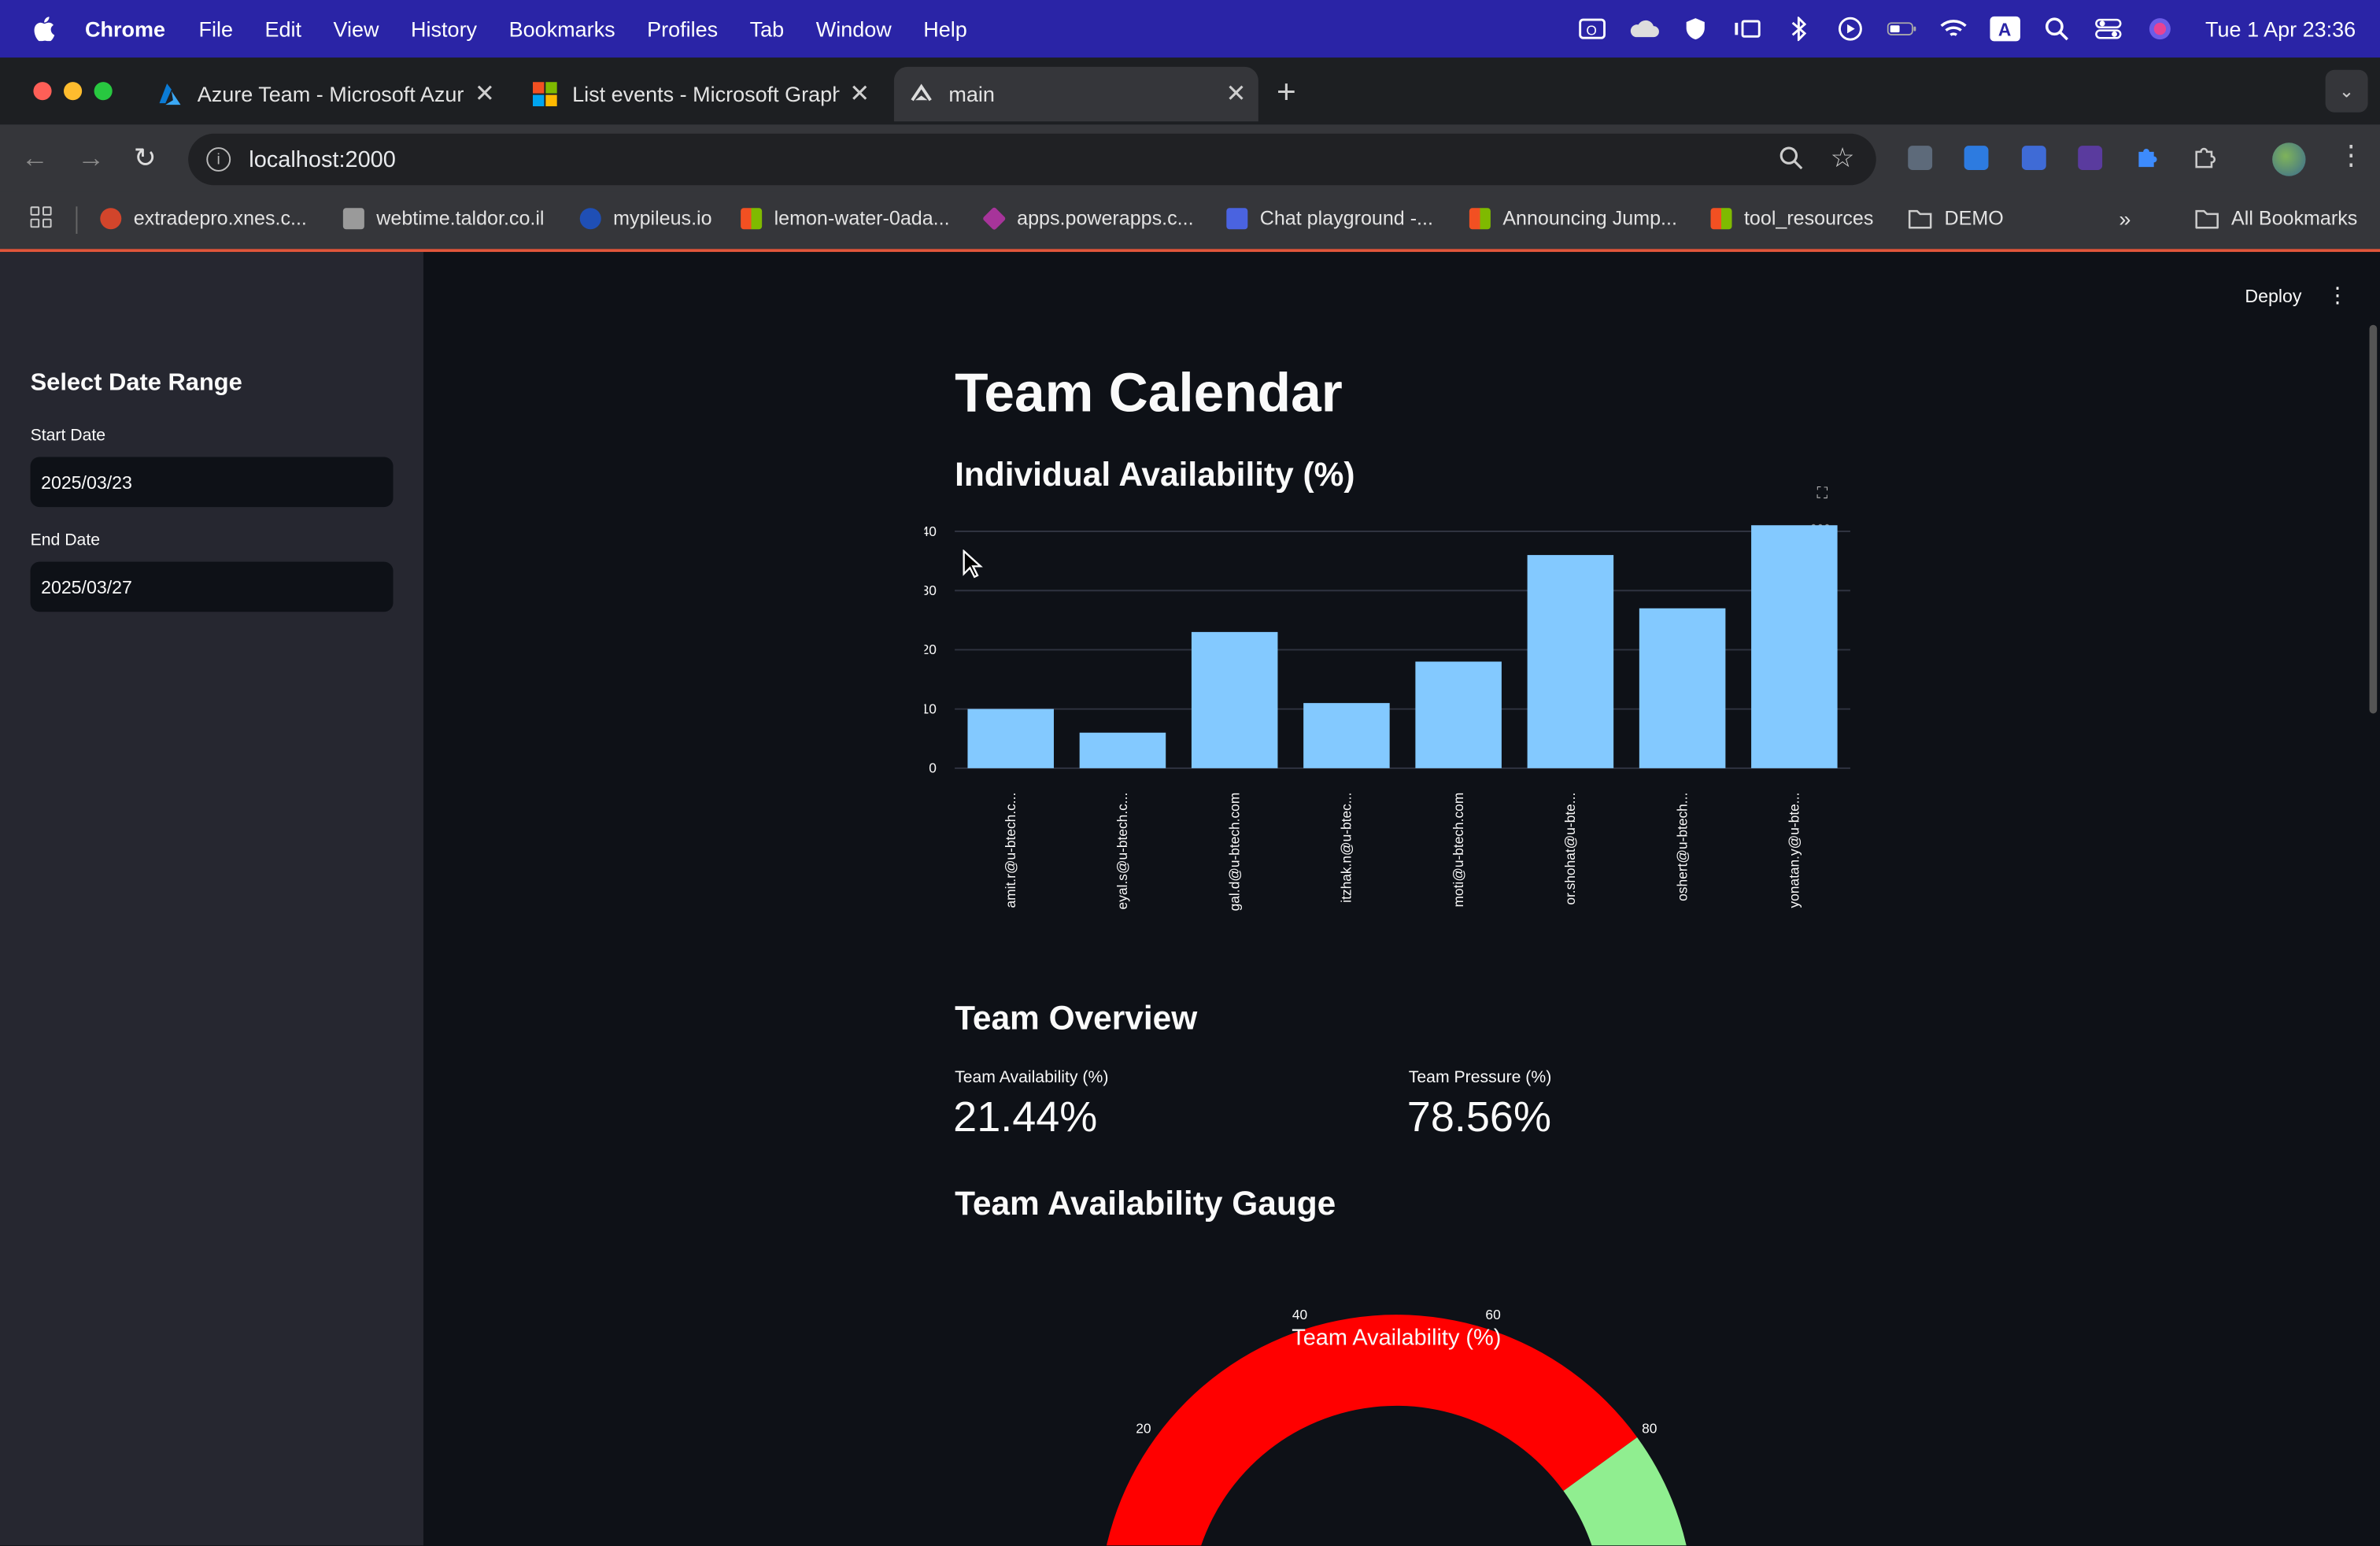 This screenshot has height=1546, width=2380. What do you see at coordinates (854, 29) in the screenshot?
I see `menu-window: Window` at bounding box center [854, 29].